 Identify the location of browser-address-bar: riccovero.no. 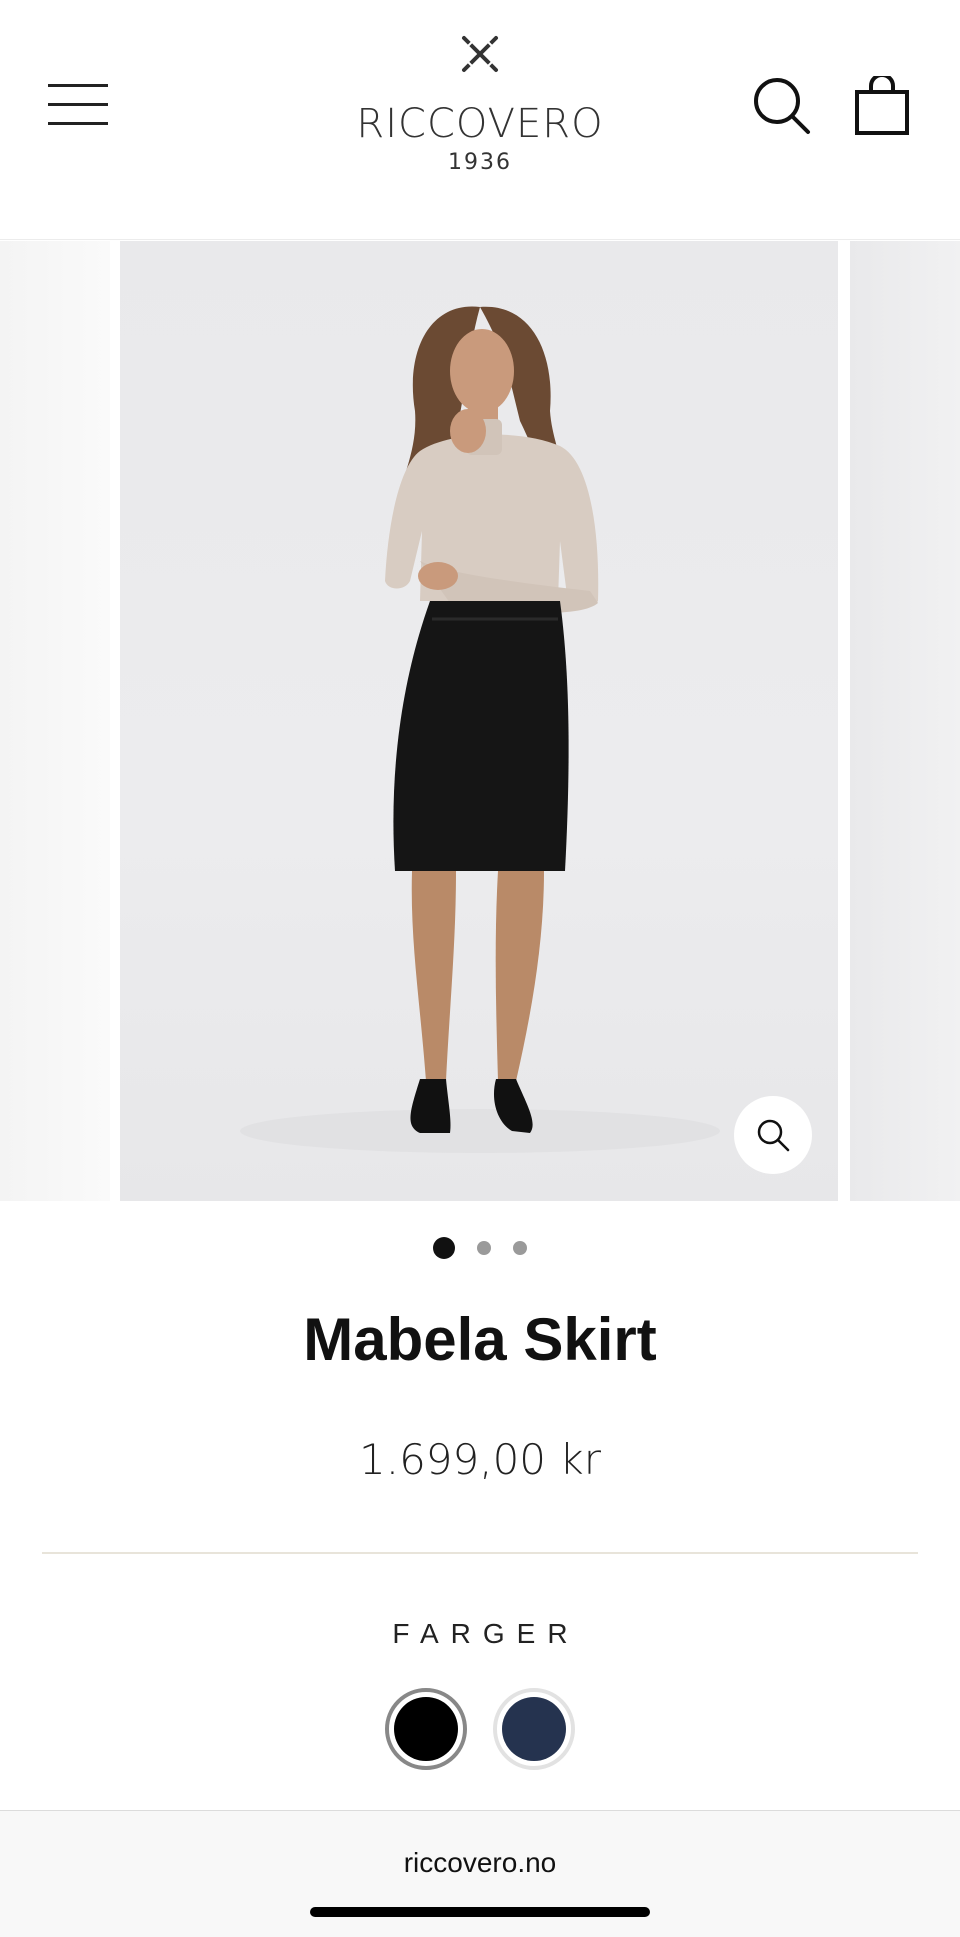
(480, 1873).